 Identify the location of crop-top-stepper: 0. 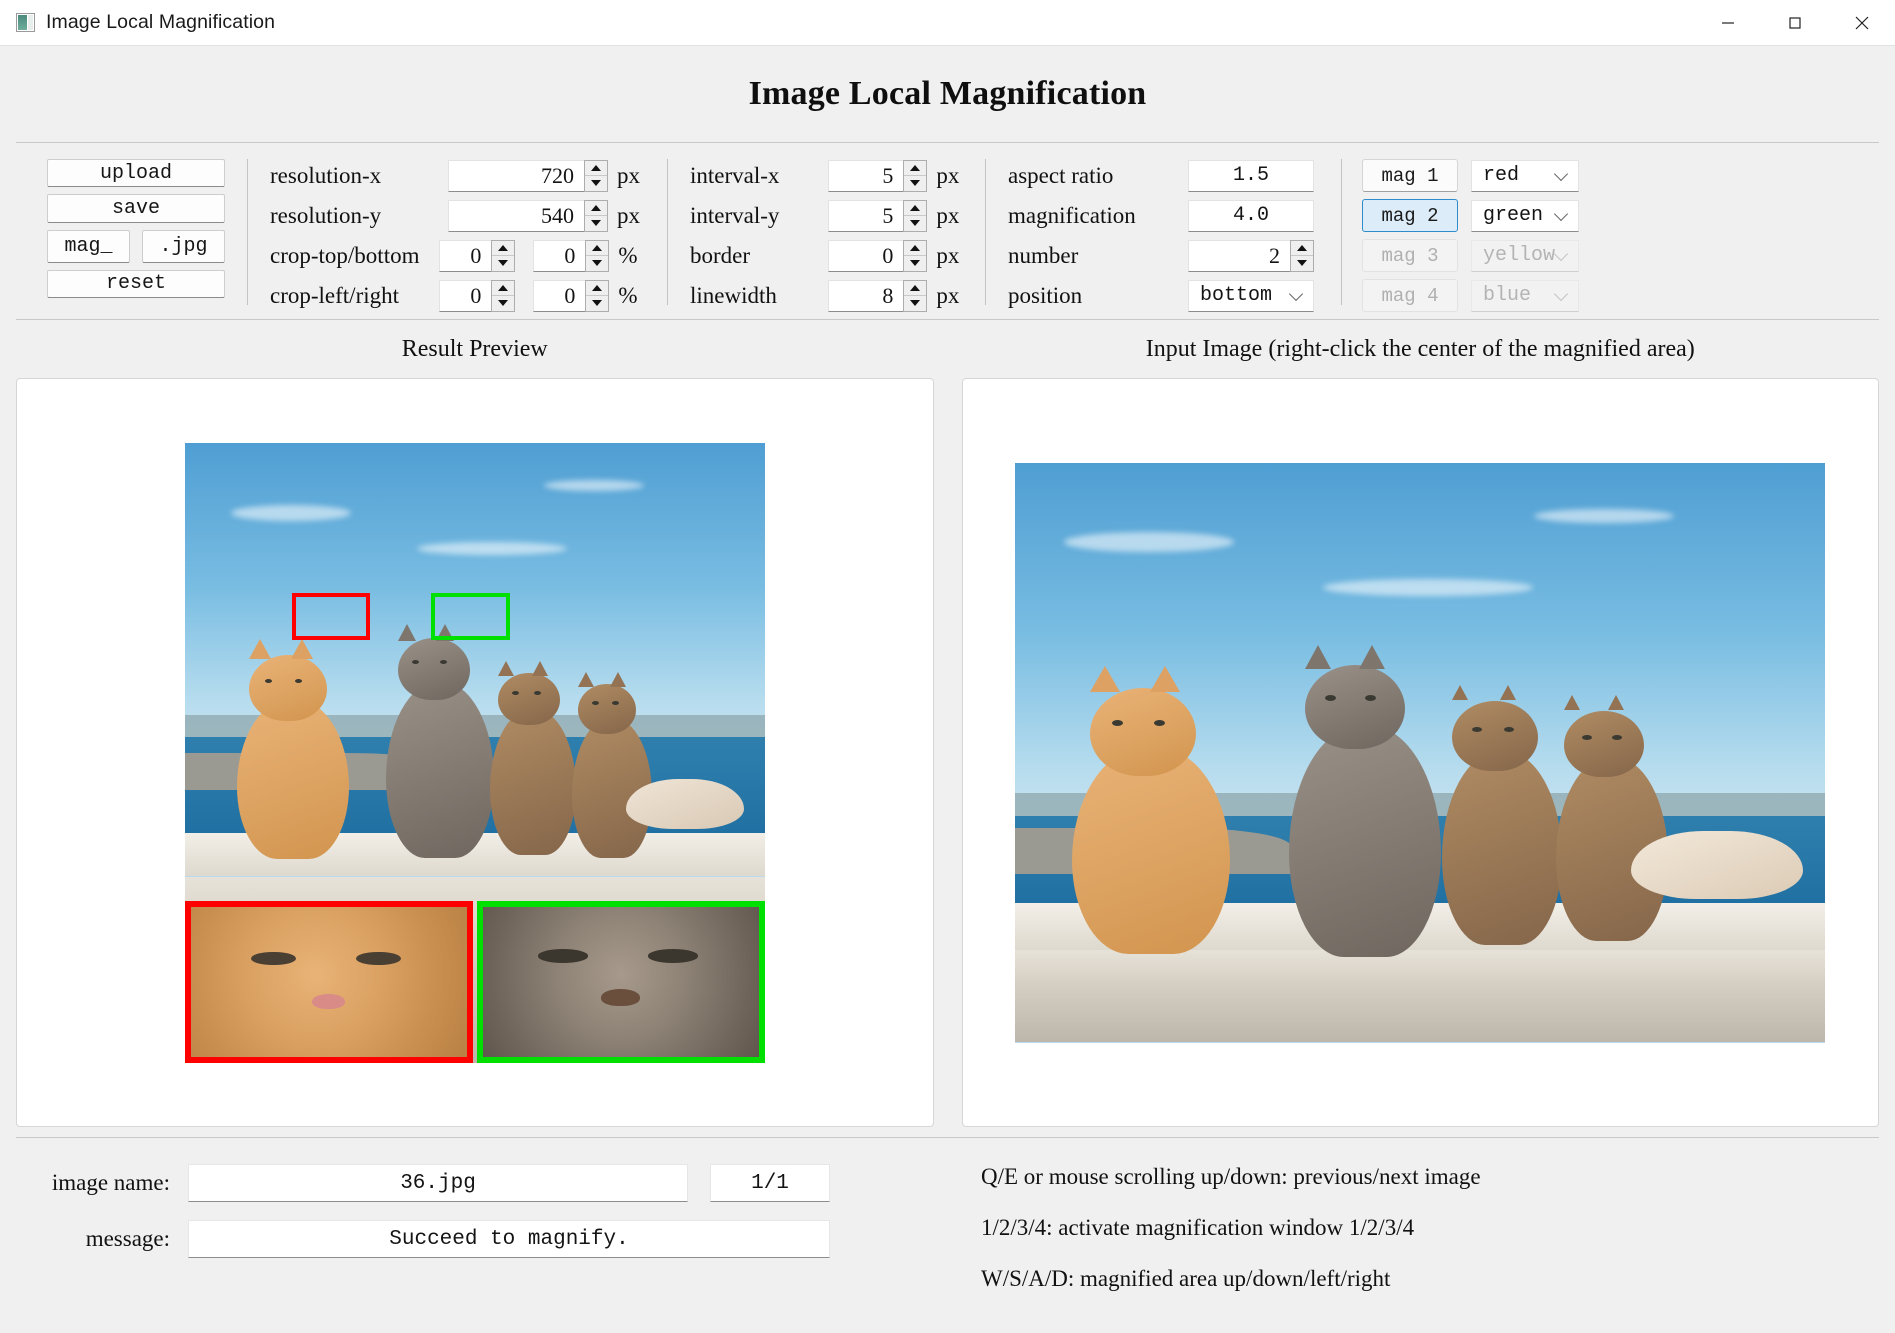
(477, 255).